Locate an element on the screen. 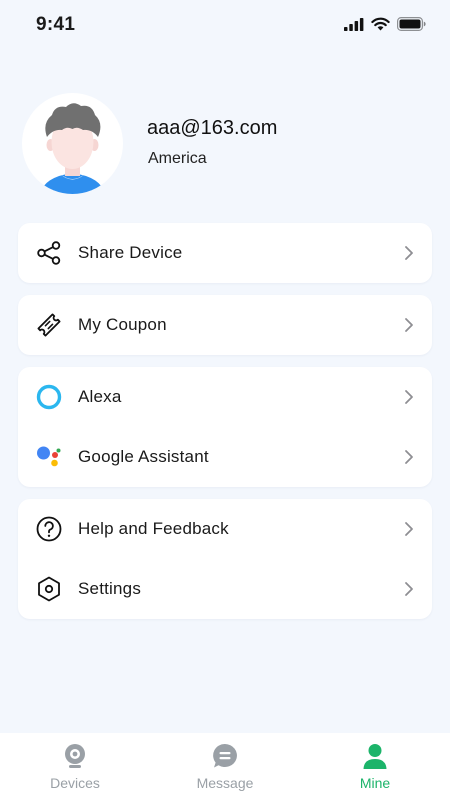 This screenshot has width=450, height=800. menu-item-google-assistant: Google Assistant is located at coordinates (225, 457).